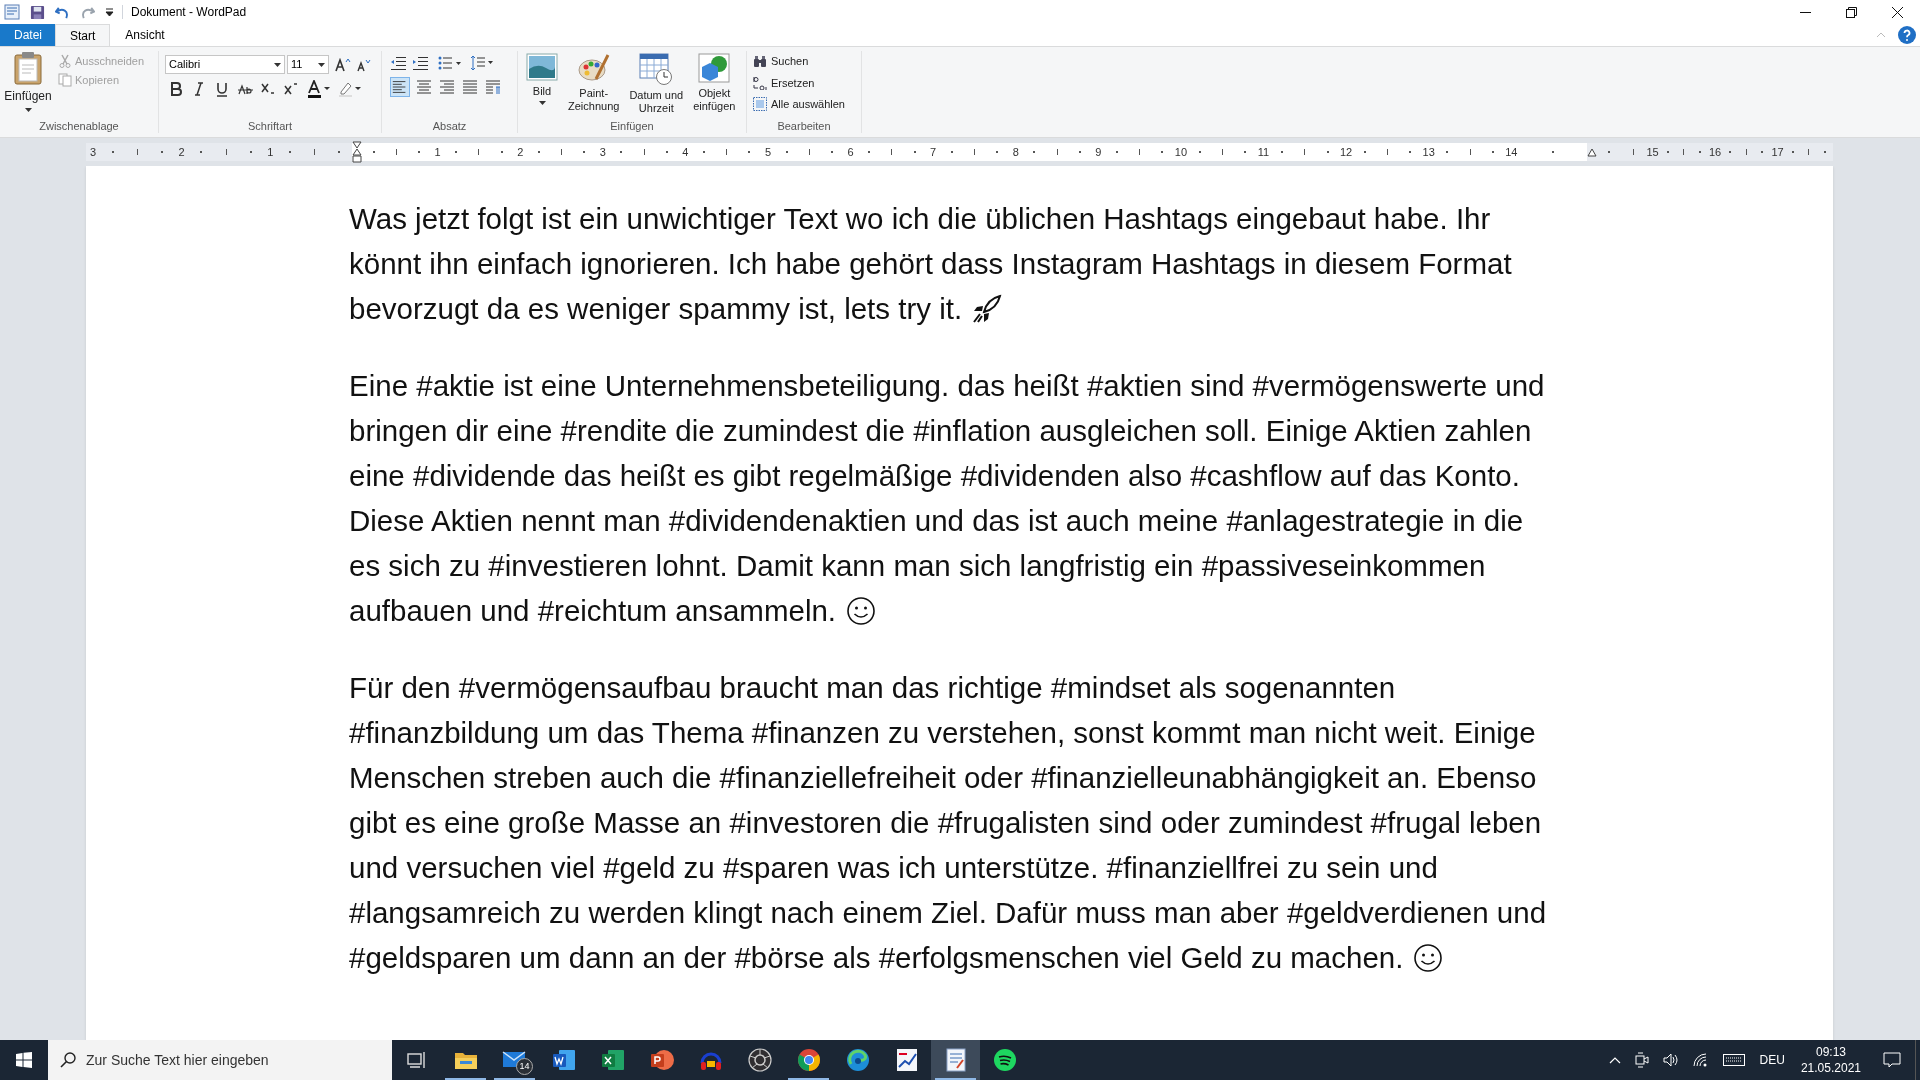  What do you see at coordinates (1670, 1060) in the screenshot?
I see `volume-icon` at bounding box center [1670, 1060].